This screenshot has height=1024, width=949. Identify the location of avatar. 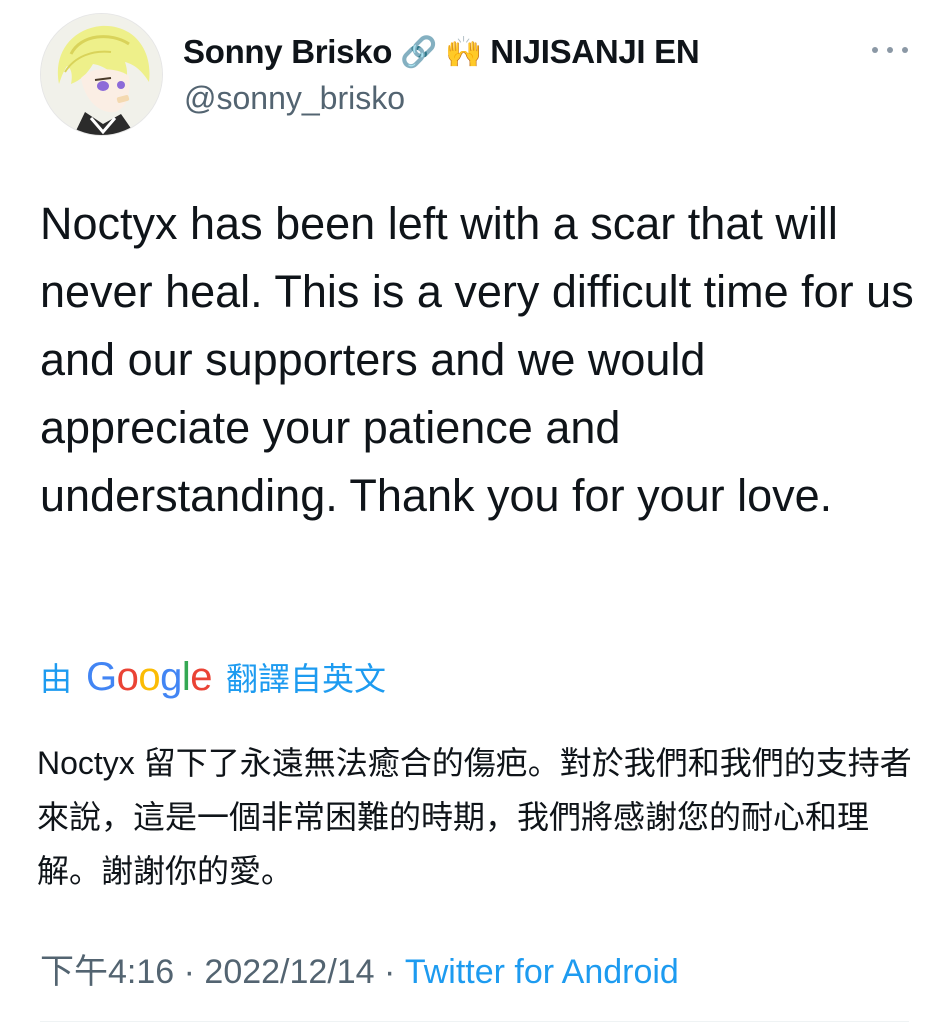
(101, 74).